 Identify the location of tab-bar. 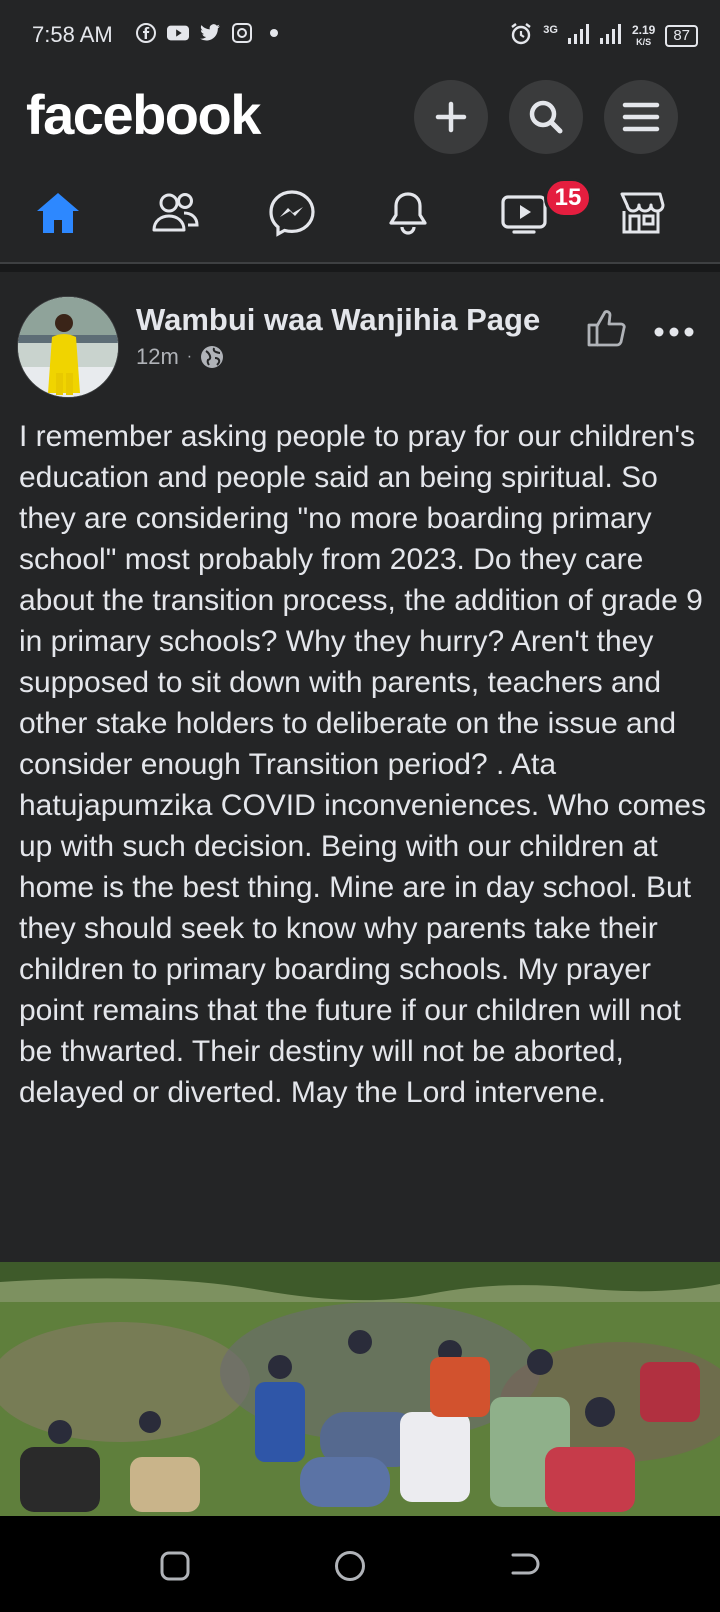
(360, 216).